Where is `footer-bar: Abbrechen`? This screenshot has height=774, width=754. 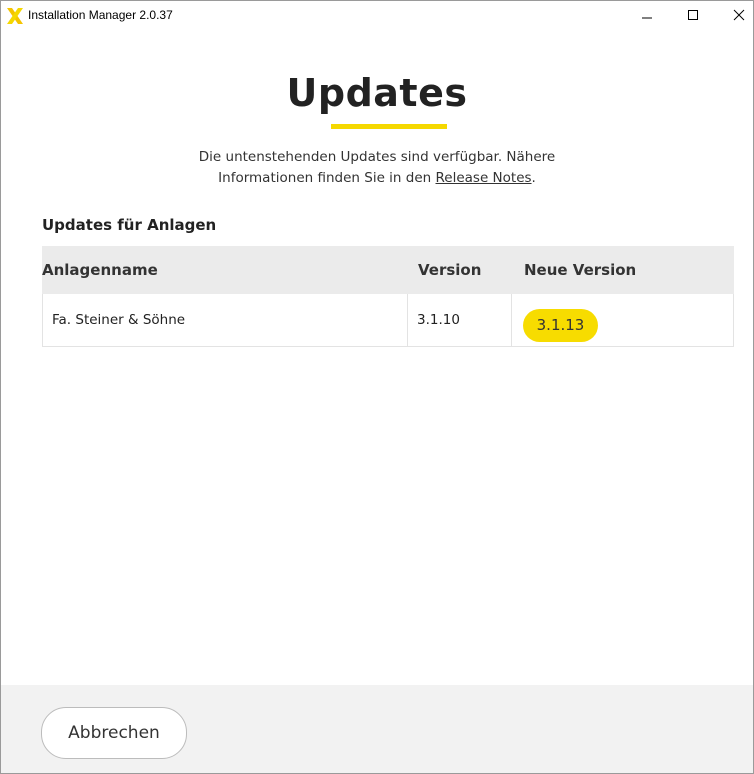
footer-bar: Abbrechen is located at coordinates (377, 729).